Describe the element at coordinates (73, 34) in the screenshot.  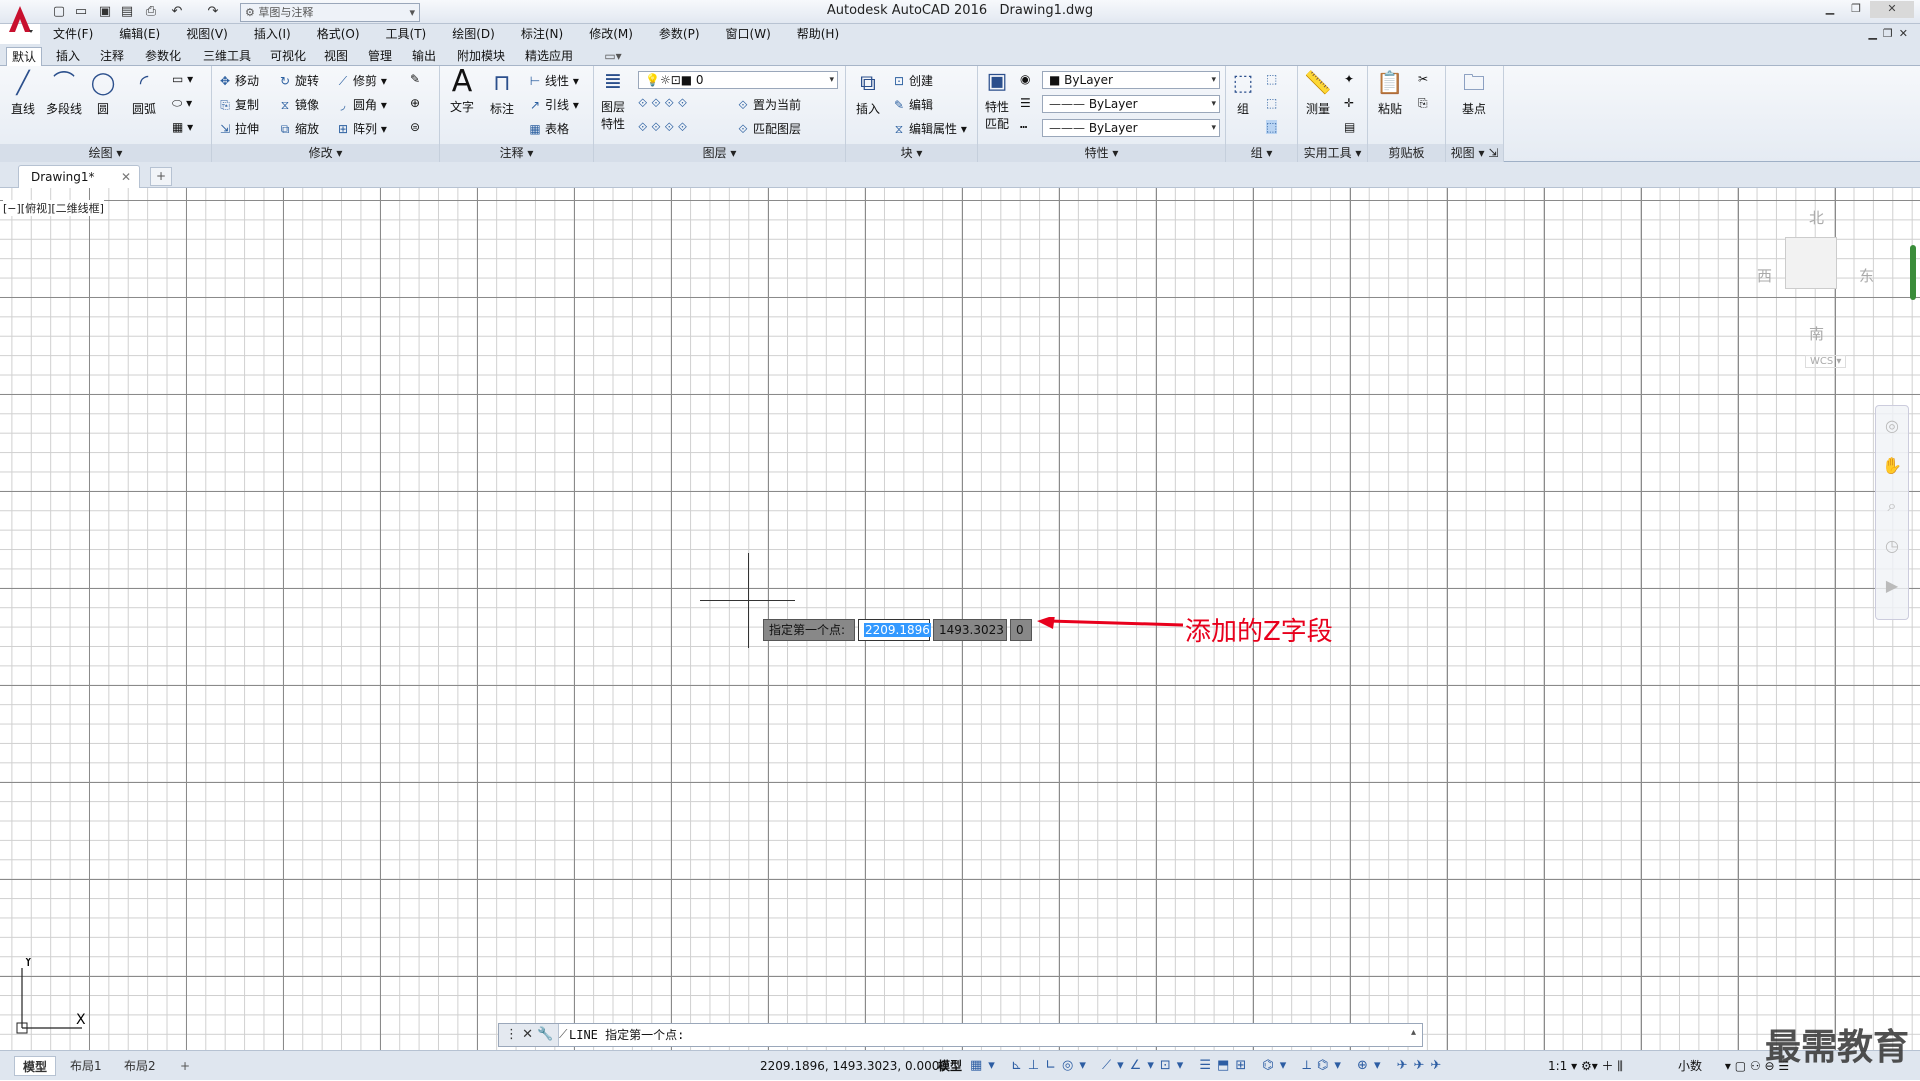
I see `menu-file: 文件(F)` at that location.